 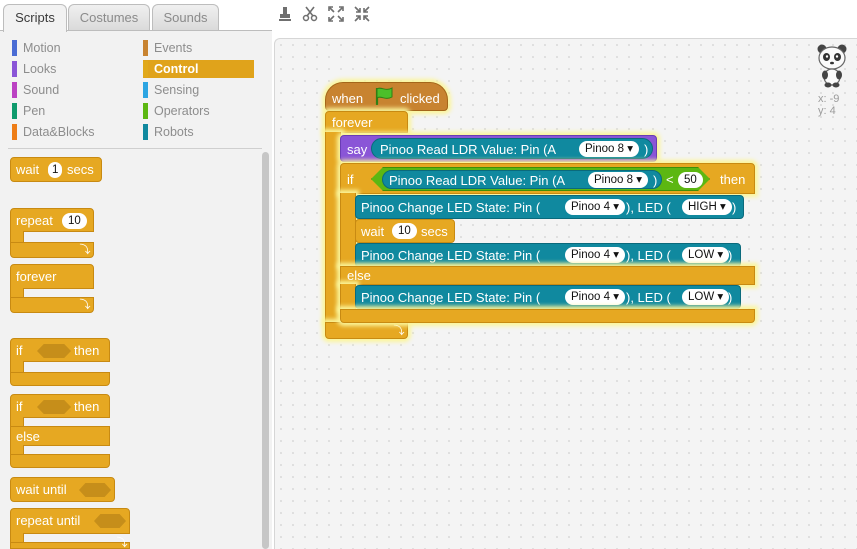 I want to click on palette-wait-block: wait 1 secs, so click(x=56, y=169).